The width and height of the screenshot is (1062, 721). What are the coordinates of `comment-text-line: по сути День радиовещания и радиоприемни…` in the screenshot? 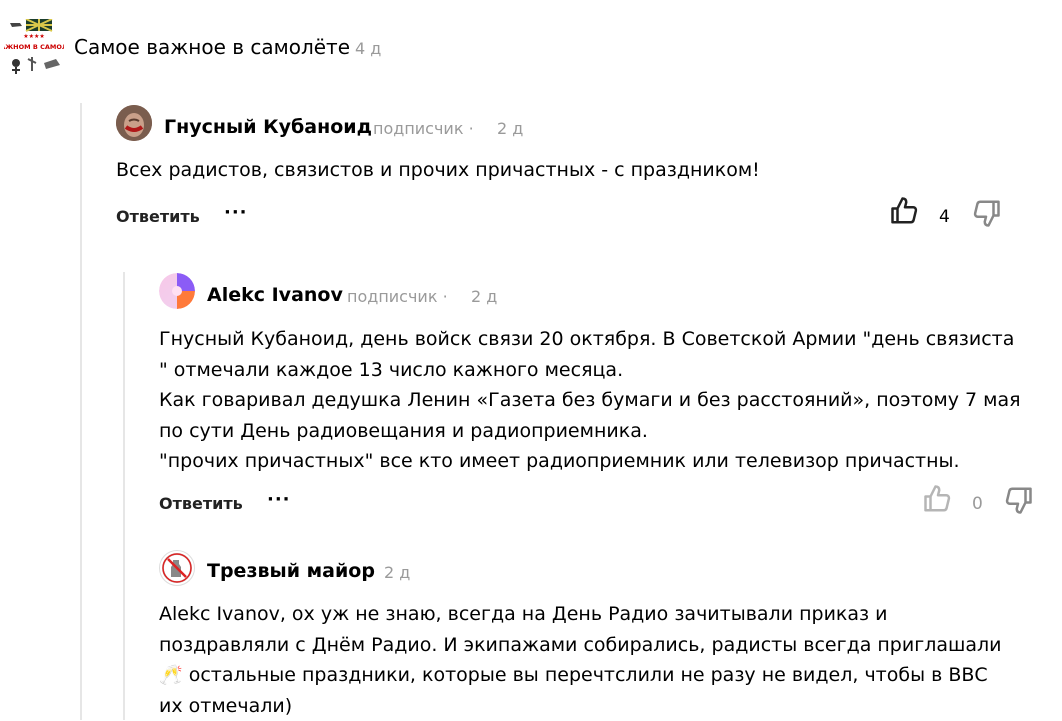 It's located at (590, 431).